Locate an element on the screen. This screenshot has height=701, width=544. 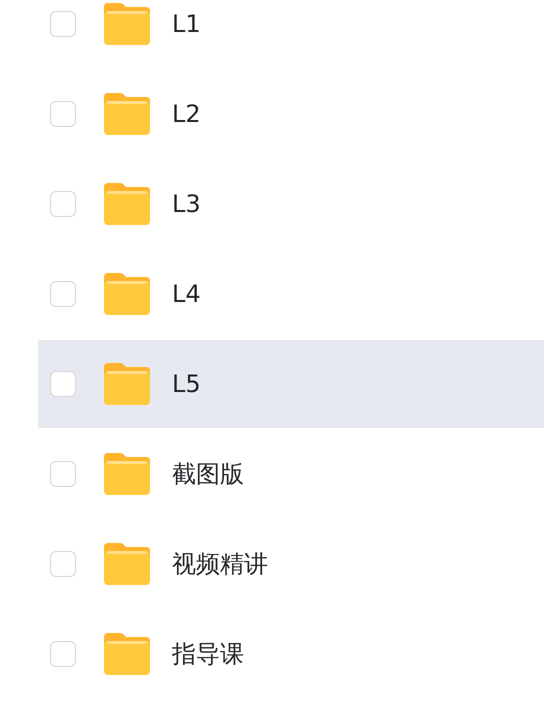
folder-name: 视频精讲 is located at coordinates (220, 564).